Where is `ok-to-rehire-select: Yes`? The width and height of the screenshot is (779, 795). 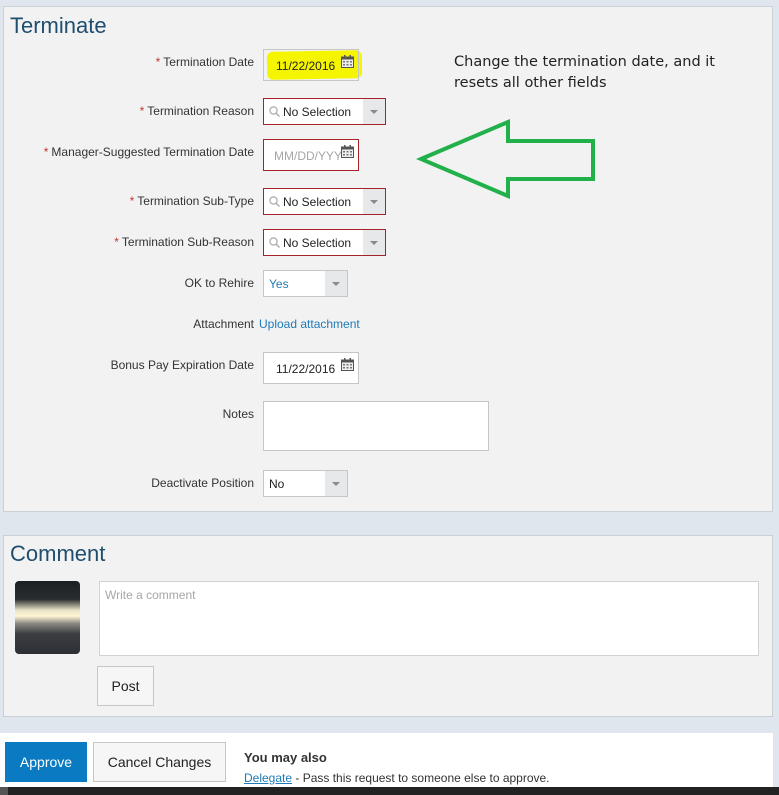 ok-to-rehire-select: Yes is located at coordinates (305, 283).